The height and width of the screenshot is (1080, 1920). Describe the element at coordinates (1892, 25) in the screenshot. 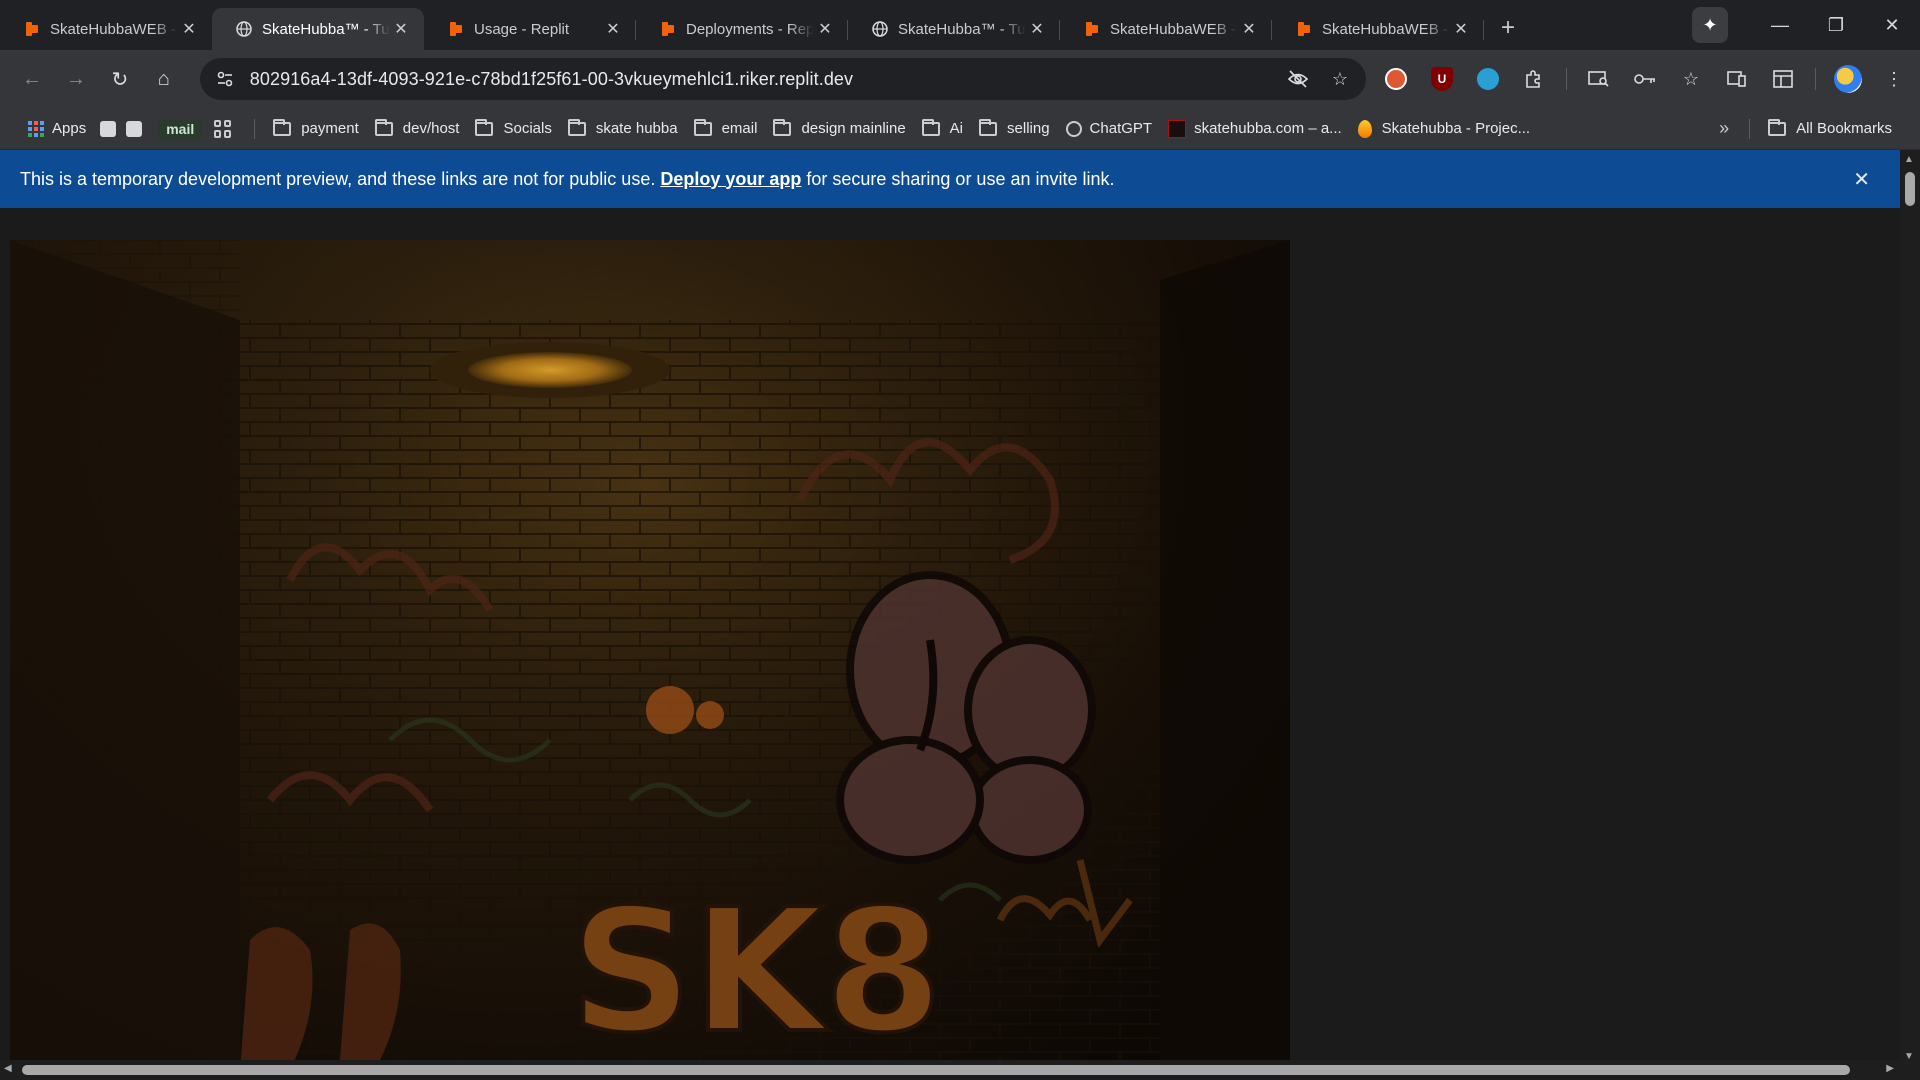

I see `close-window-button: ✕` at that location.